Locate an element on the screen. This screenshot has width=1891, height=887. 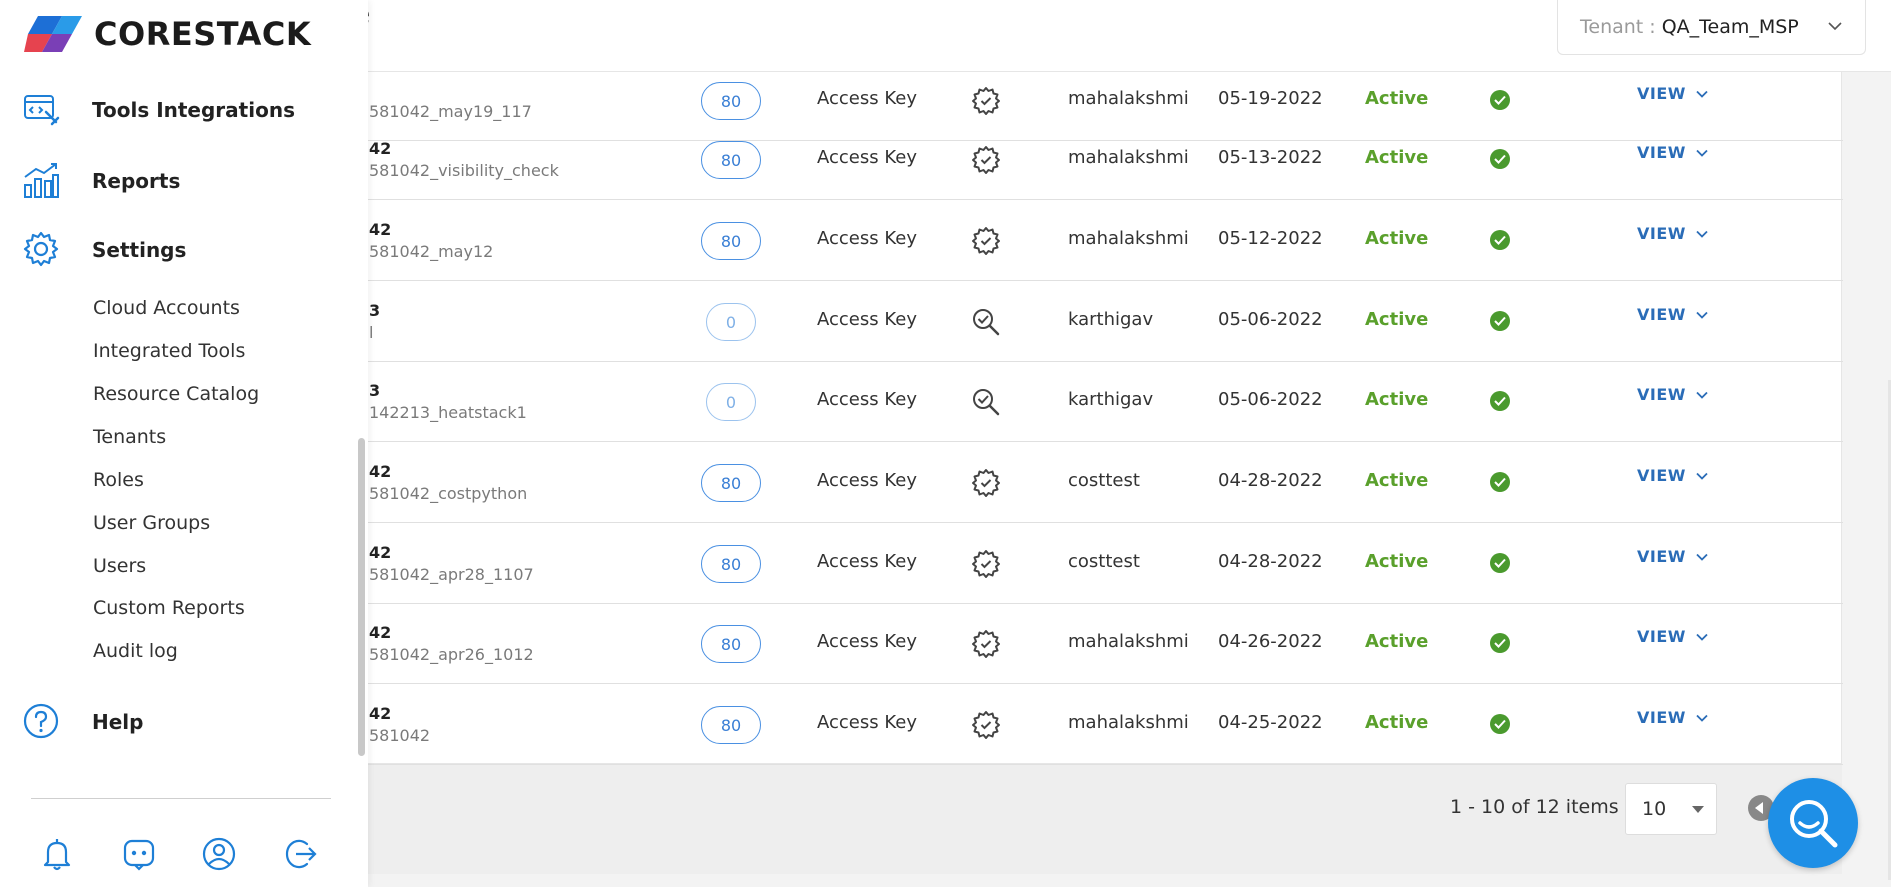
account-id: 581042_costpython is located at coordinates (448, 493).